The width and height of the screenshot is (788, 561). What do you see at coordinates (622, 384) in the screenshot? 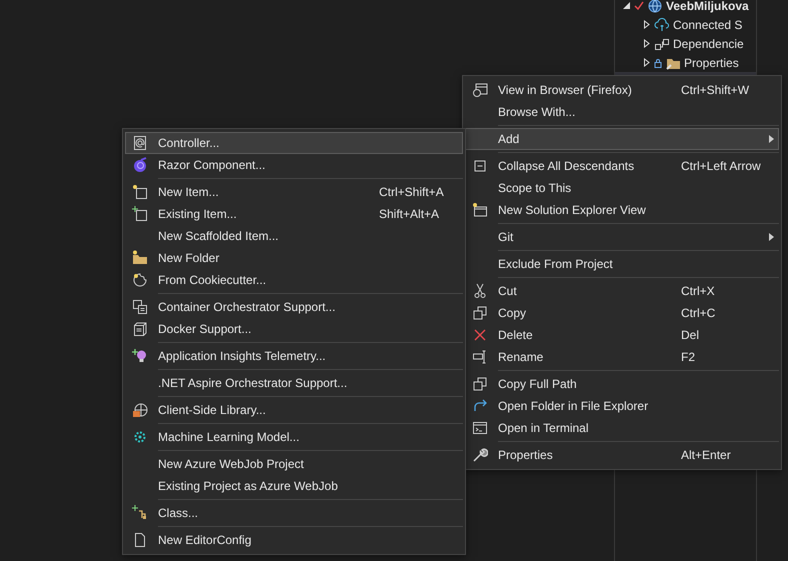
I see `menu-item: Copy Full Path` at bounding box center [622, 384].